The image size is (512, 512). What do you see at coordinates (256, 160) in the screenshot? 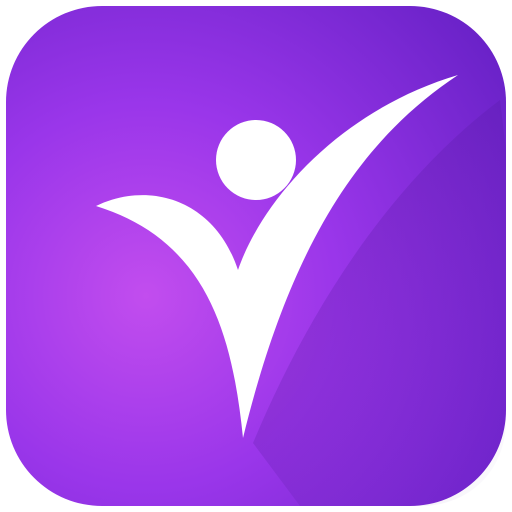
I see `figure-head-icon` at bounding box center [256, 160].